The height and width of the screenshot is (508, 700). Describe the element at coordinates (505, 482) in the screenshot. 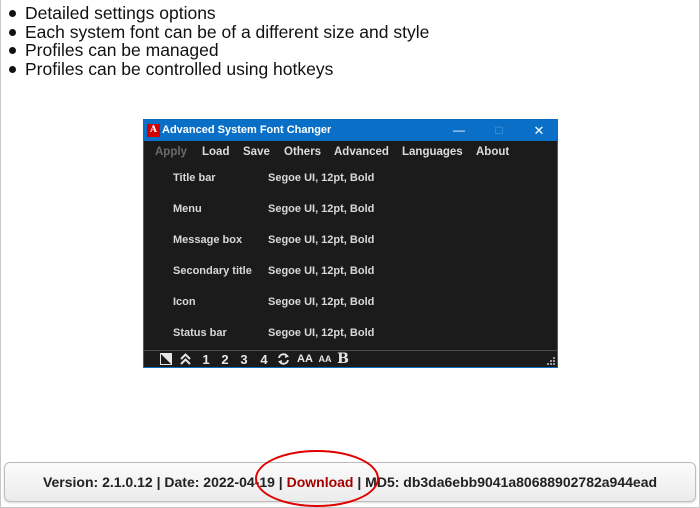

I see `md5-text: | MD5: db3da6ebb9041a80688902782a944ead` at that location.